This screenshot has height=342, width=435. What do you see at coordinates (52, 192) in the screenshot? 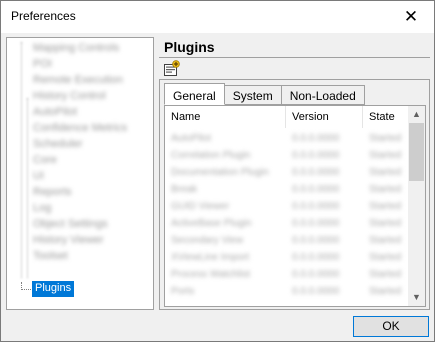
I see `tree-item: Reports` at bounding box center [52, 192].